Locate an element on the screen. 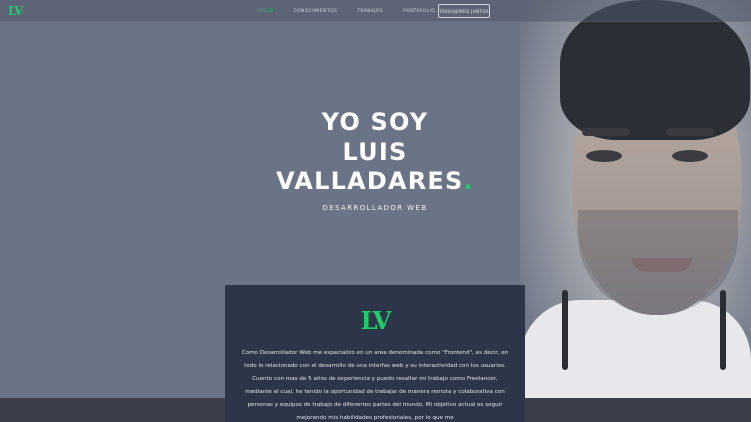 The width and height of the screenshot is (751, 422). photo-brow-left is located at coordinates (606, 132).